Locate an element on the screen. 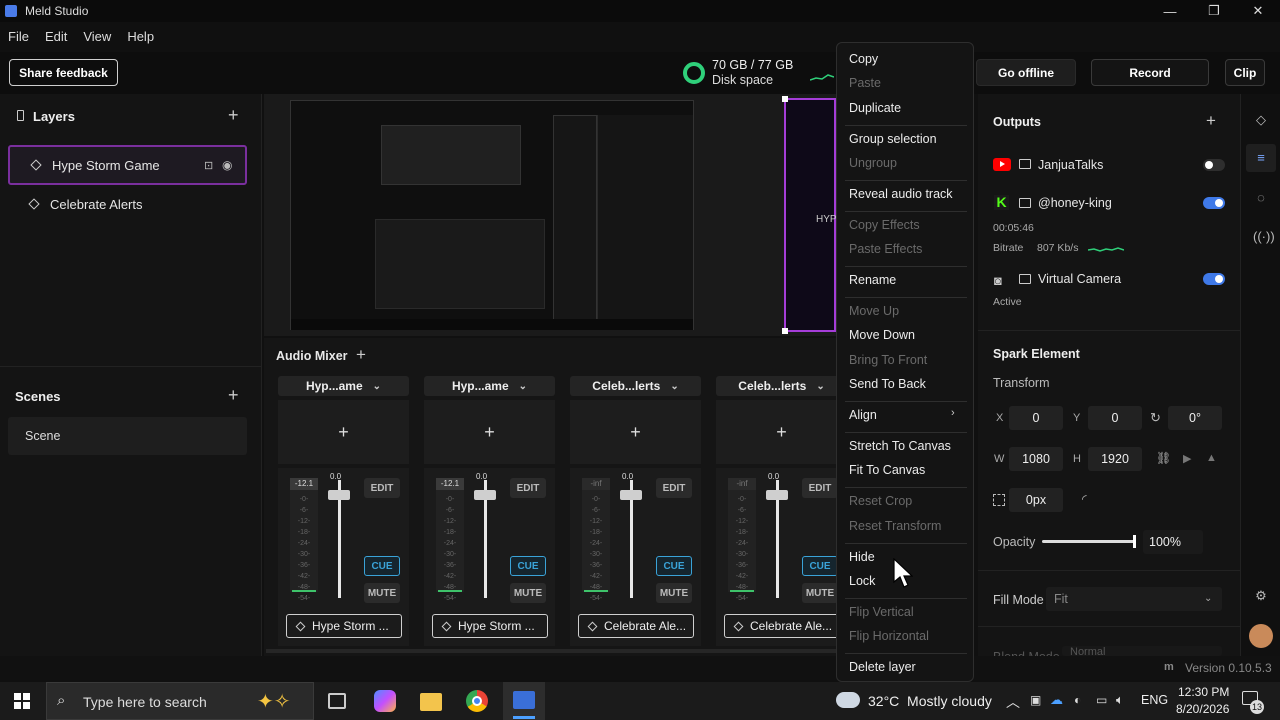 The image size is (1280, 720). broadcast-icon: ((·)) is located at coordinates (1264, 237).